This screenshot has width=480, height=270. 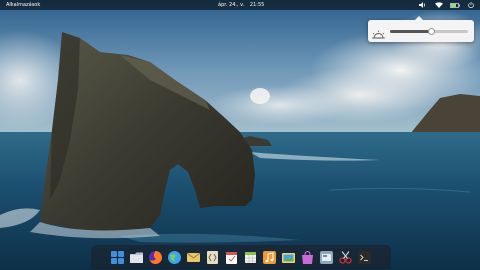 I want to click on photos-icon, so click(x=288, y=257).